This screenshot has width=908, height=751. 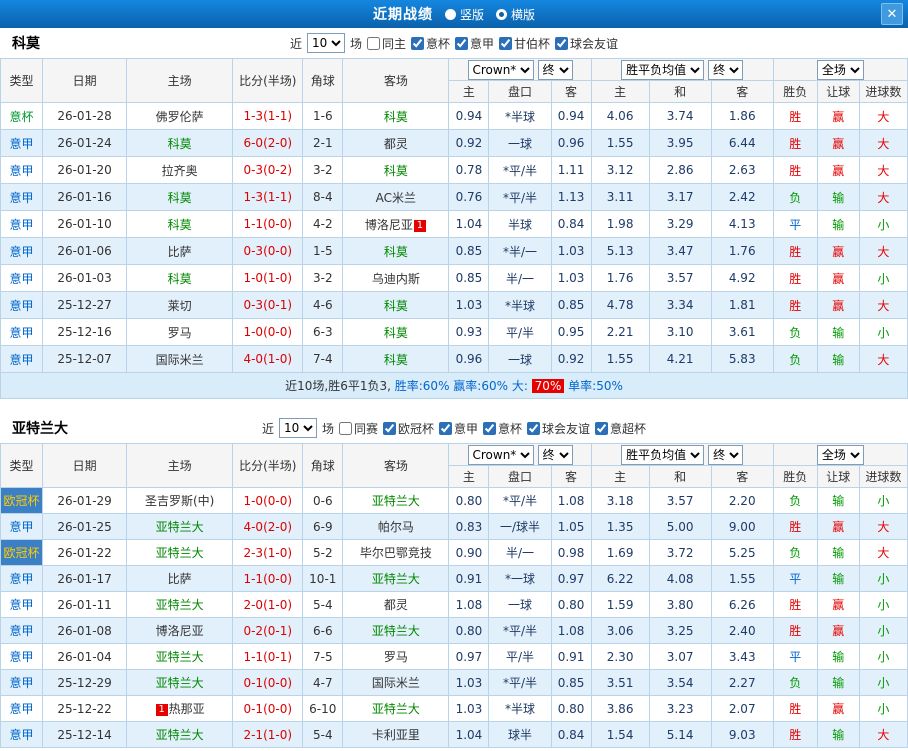 I want to click on filter-option: 同赛, so click(x=358, y=428).